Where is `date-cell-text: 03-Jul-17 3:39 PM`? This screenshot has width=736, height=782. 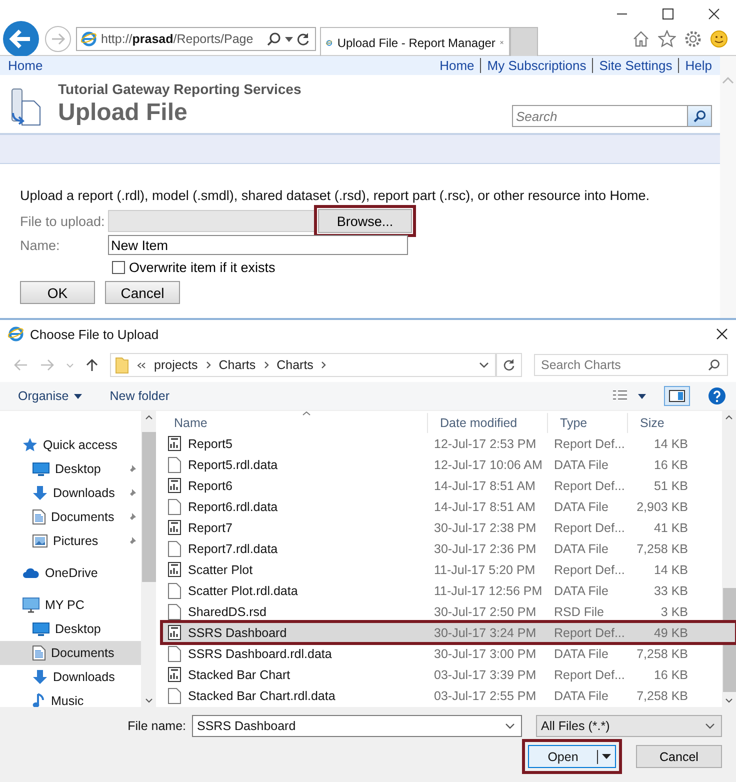 date-cell-text: 03-Jul-17 3:39 PM is located at coordinates (485, 675).